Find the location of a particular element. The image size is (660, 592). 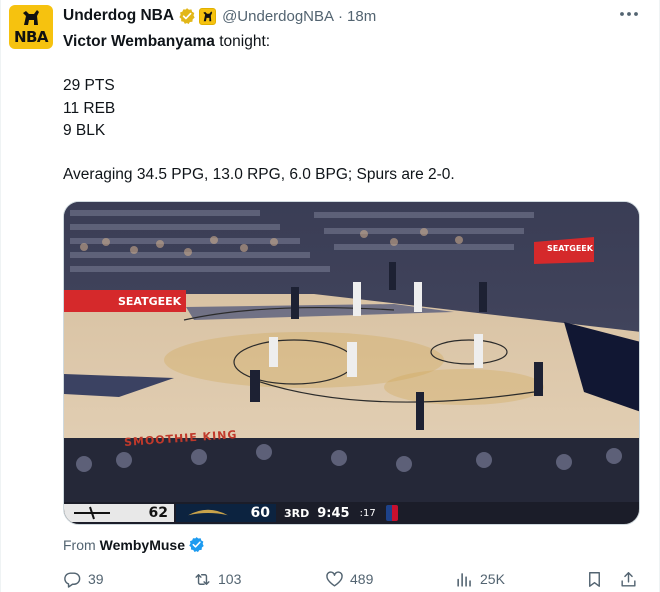

share-button is located at coordinates (631, 579).